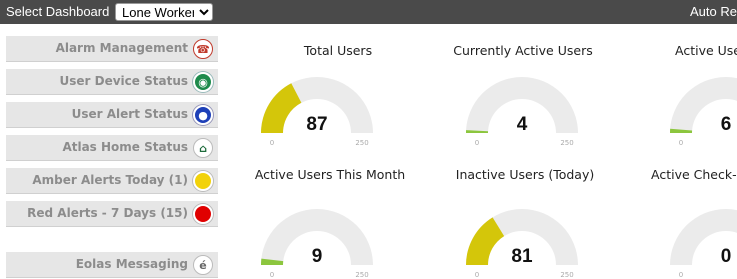 The height and width of the screenshot is (279, 737). Describe the element at coordinates (726, 124) in the screenshot. I see `gauge-value: 6` at that location.